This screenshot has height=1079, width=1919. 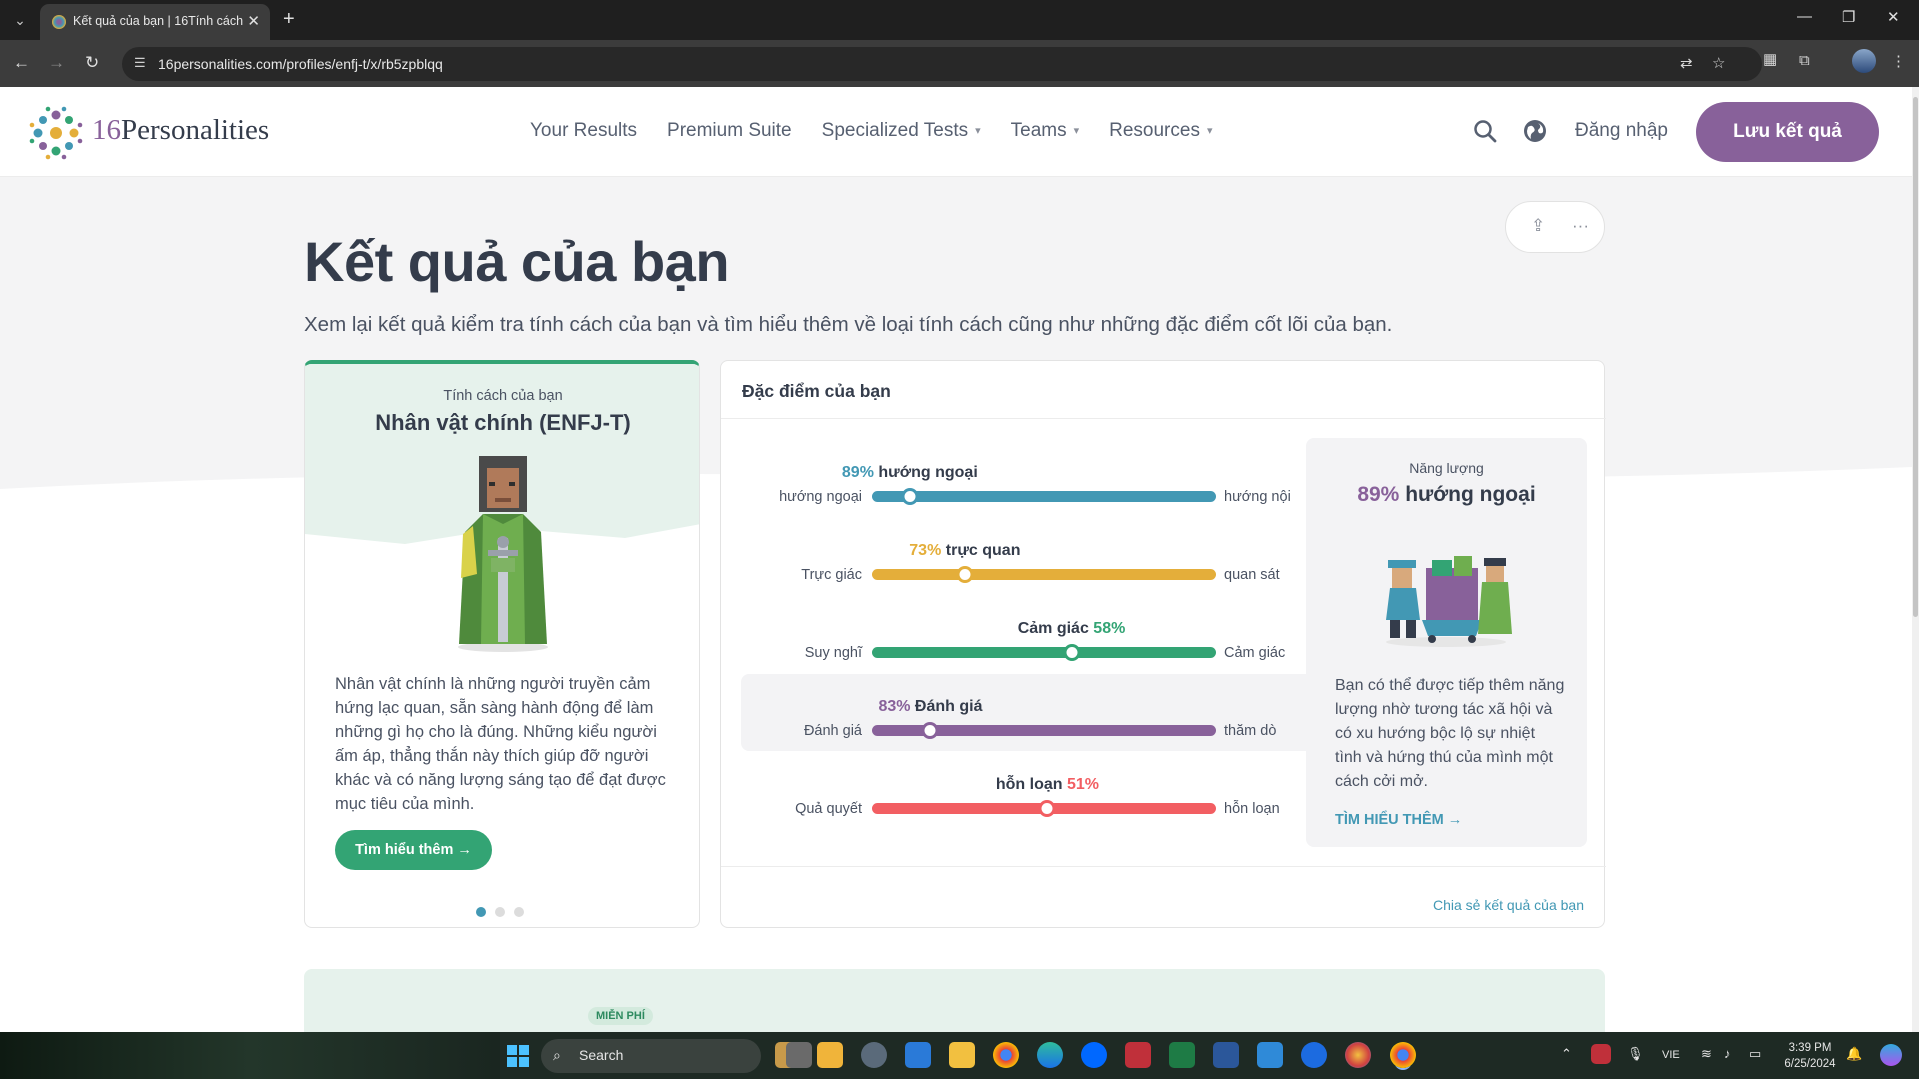 What do you see at coordinates (1508, 905) in the screenshot?
I see `share-results-link: Chia sẻ kết quả của bạn` at bounding box center [1508, 905].